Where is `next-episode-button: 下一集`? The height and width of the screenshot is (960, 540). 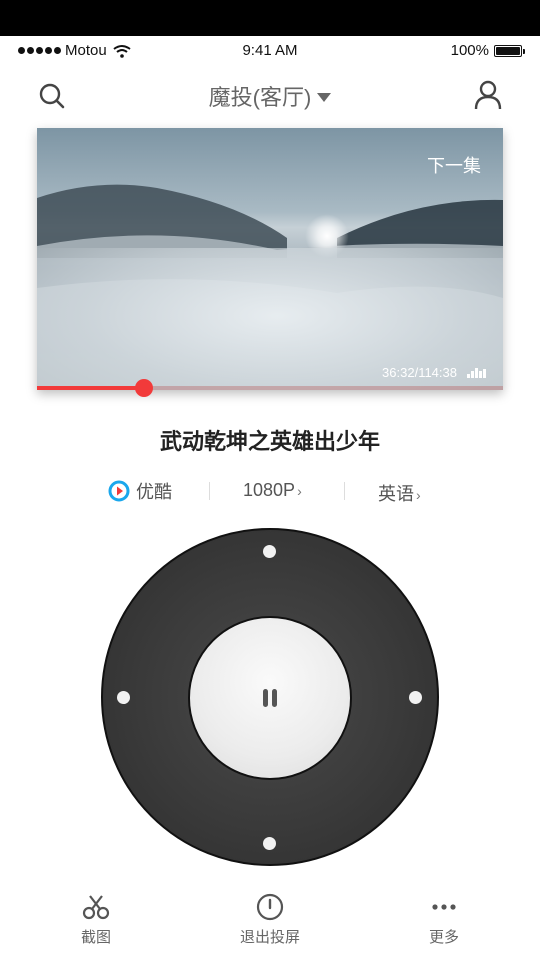
next-episode-button: 下一集 is located at coordinates (454, 165).